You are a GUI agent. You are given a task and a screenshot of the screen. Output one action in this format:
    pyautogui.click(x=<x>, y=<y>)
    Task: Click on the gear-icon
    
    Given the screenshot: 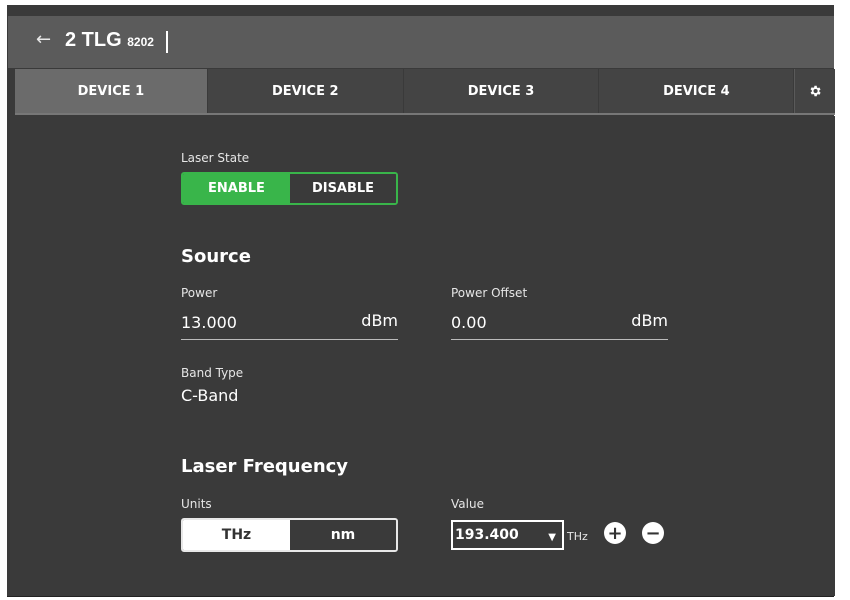 What is the action you would take?
    pyautogui.click(x=815, y=91)
    